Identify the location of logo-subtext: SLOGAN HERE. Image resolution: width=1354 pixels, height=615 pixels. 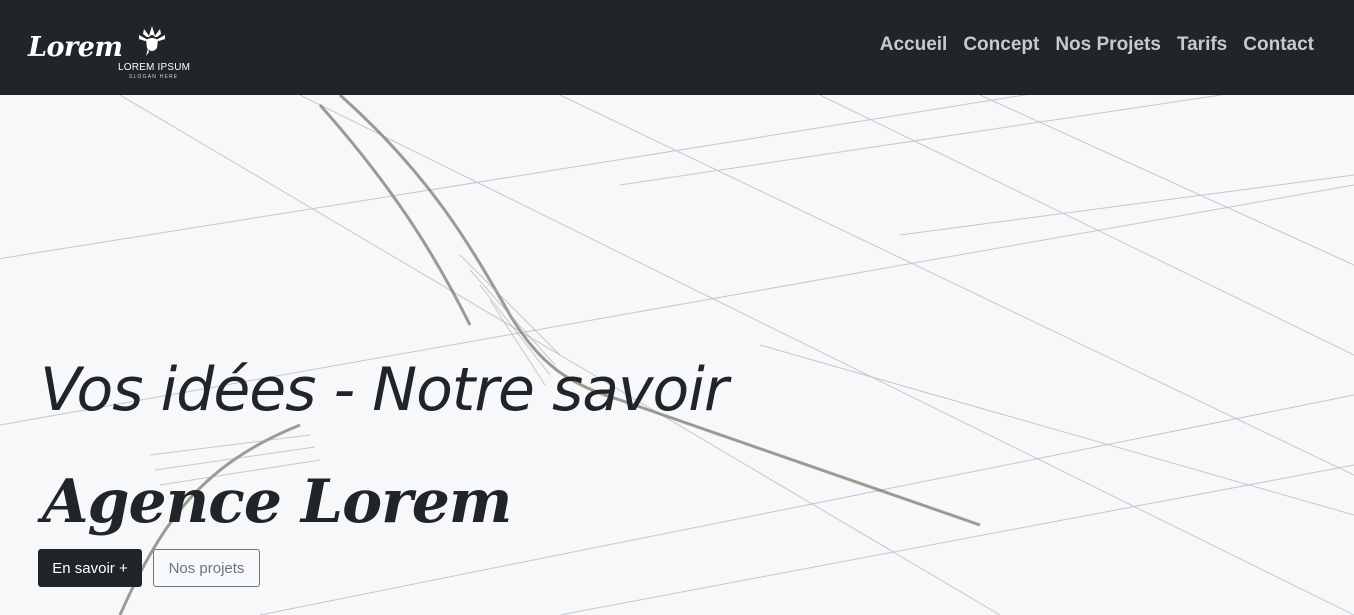
(154, 77).